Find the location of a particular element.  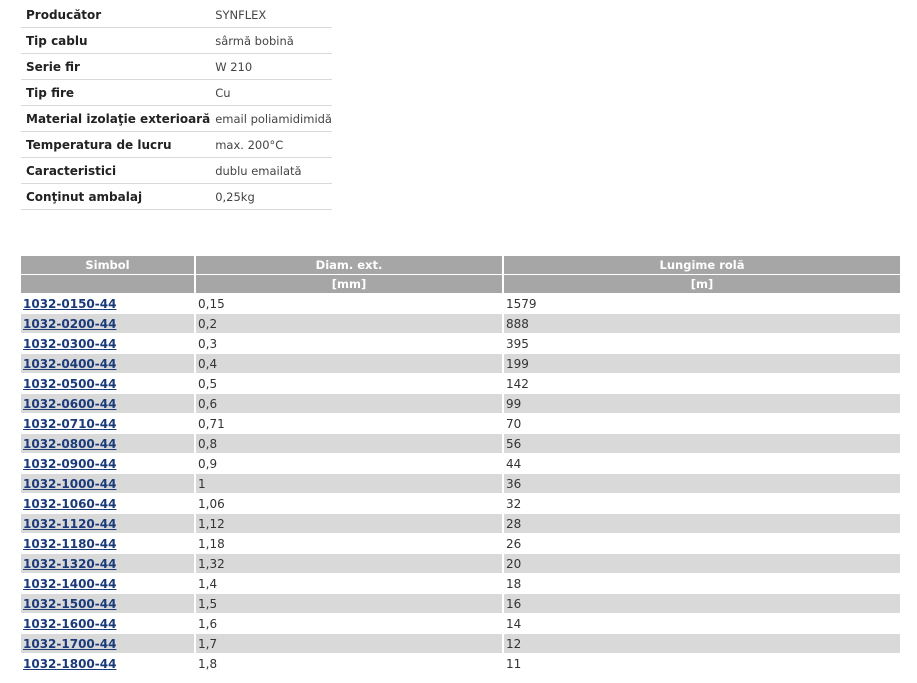

simbol-cell: 1032-1700-44 is located at coordinates (108, 643).